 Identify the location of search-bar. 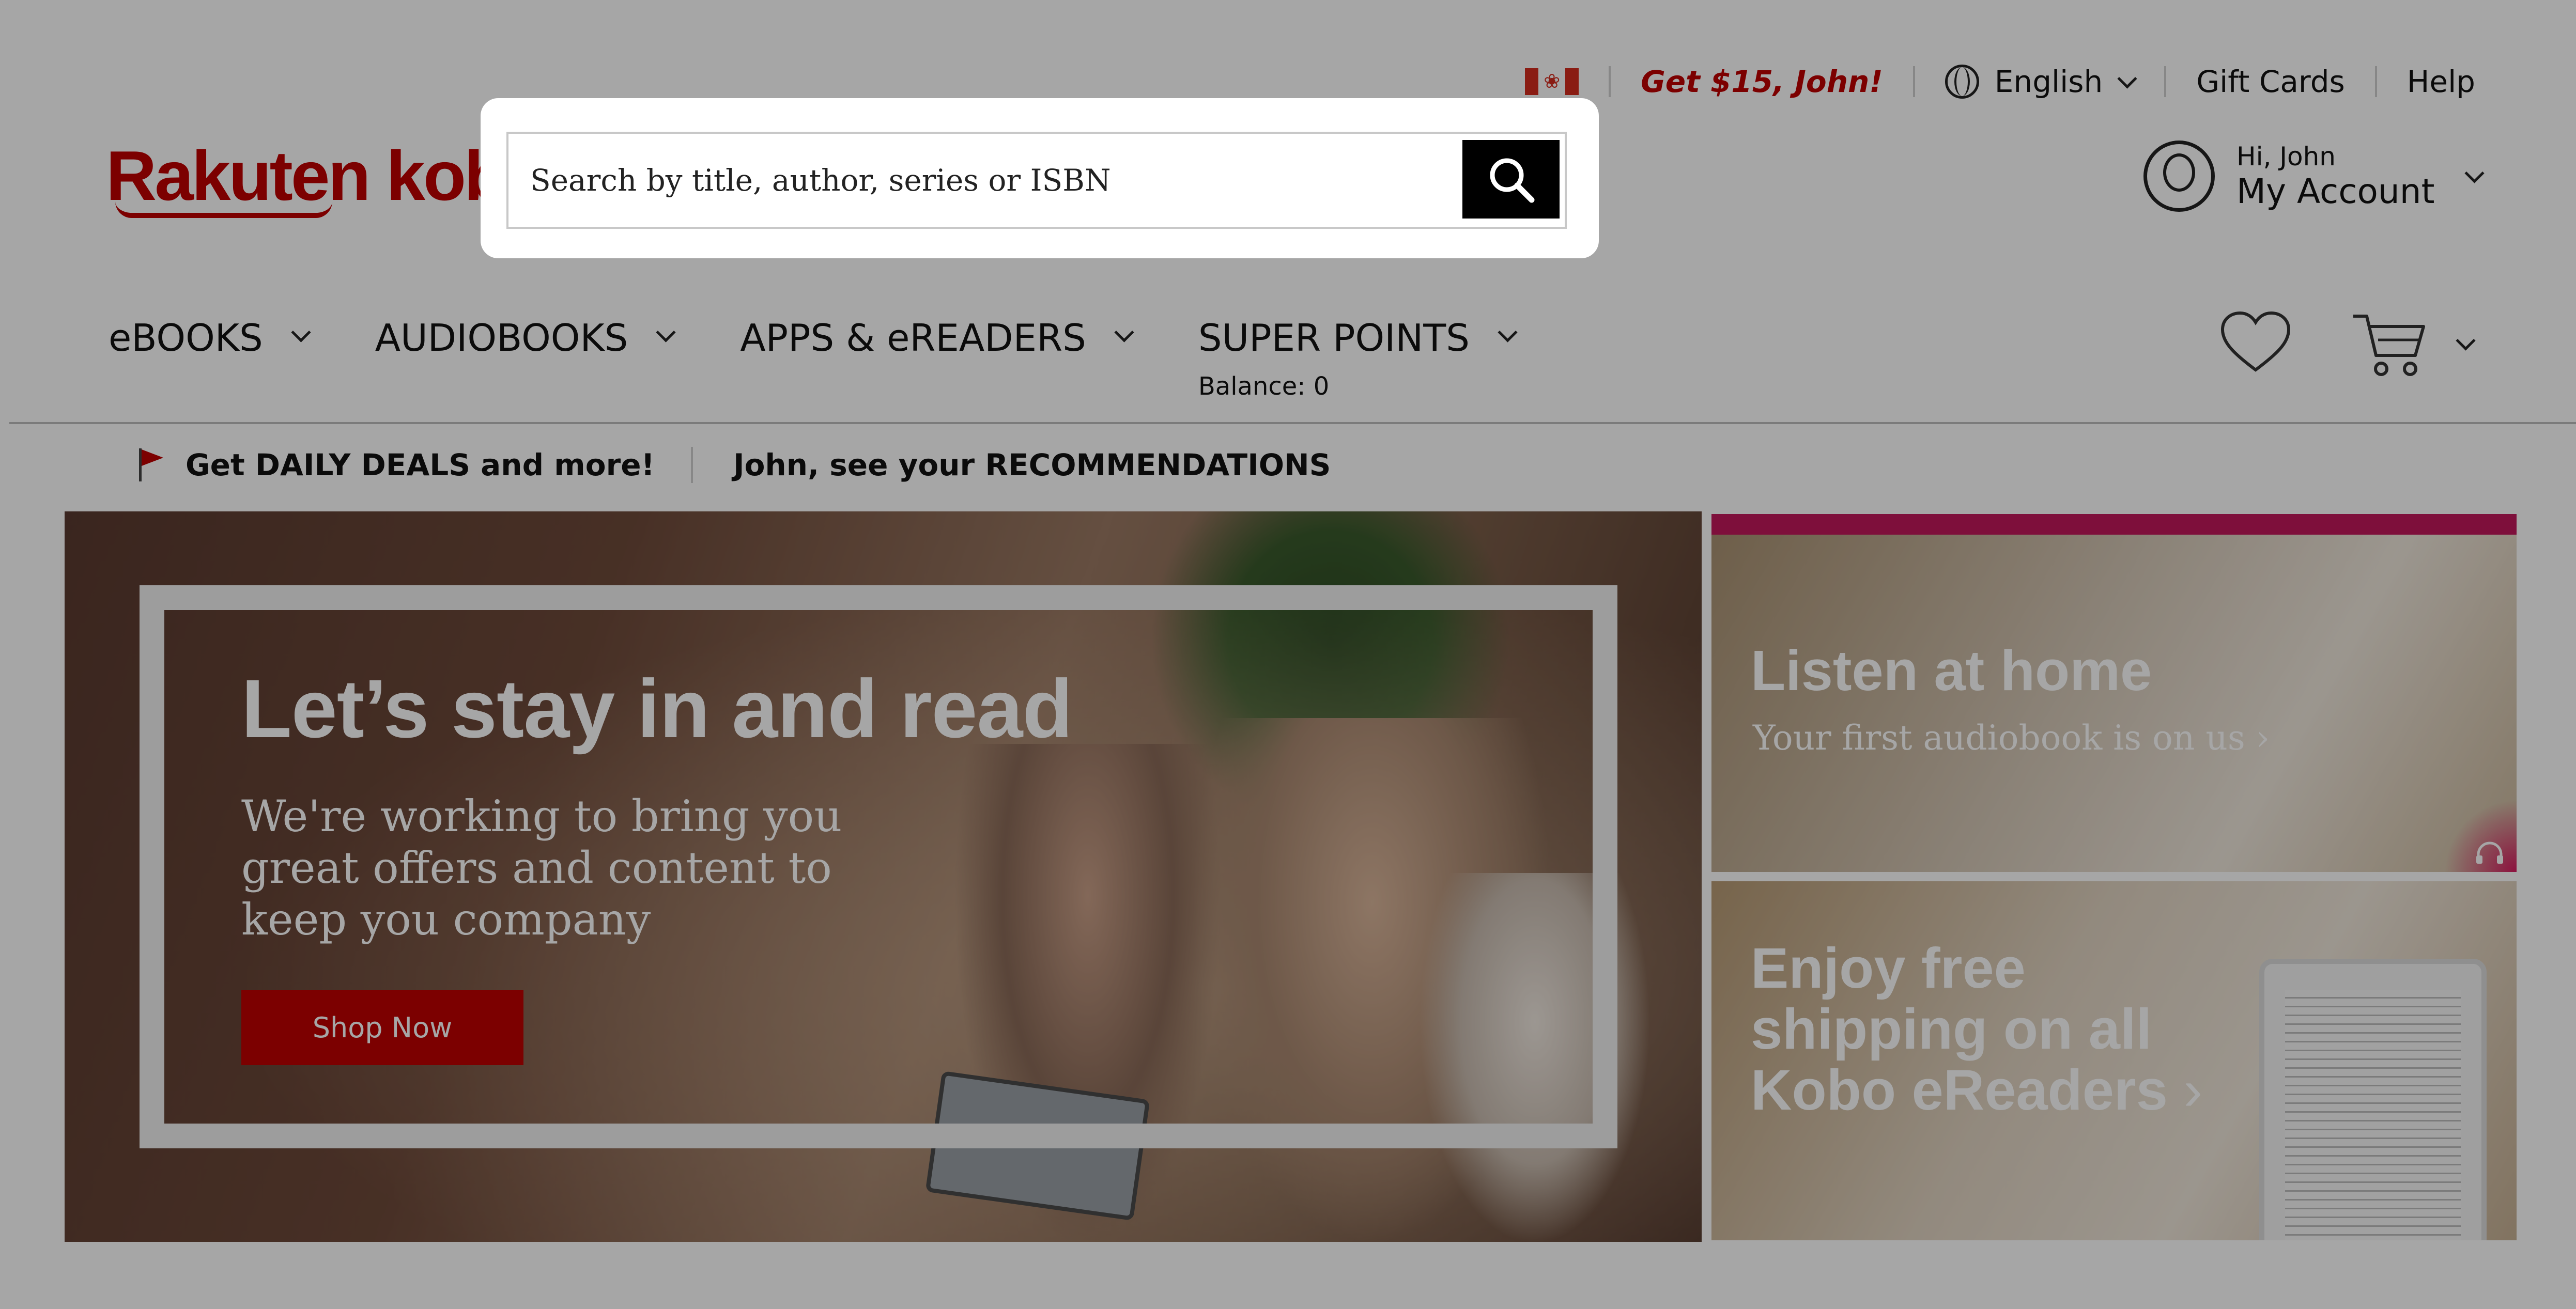
(1036, 180).